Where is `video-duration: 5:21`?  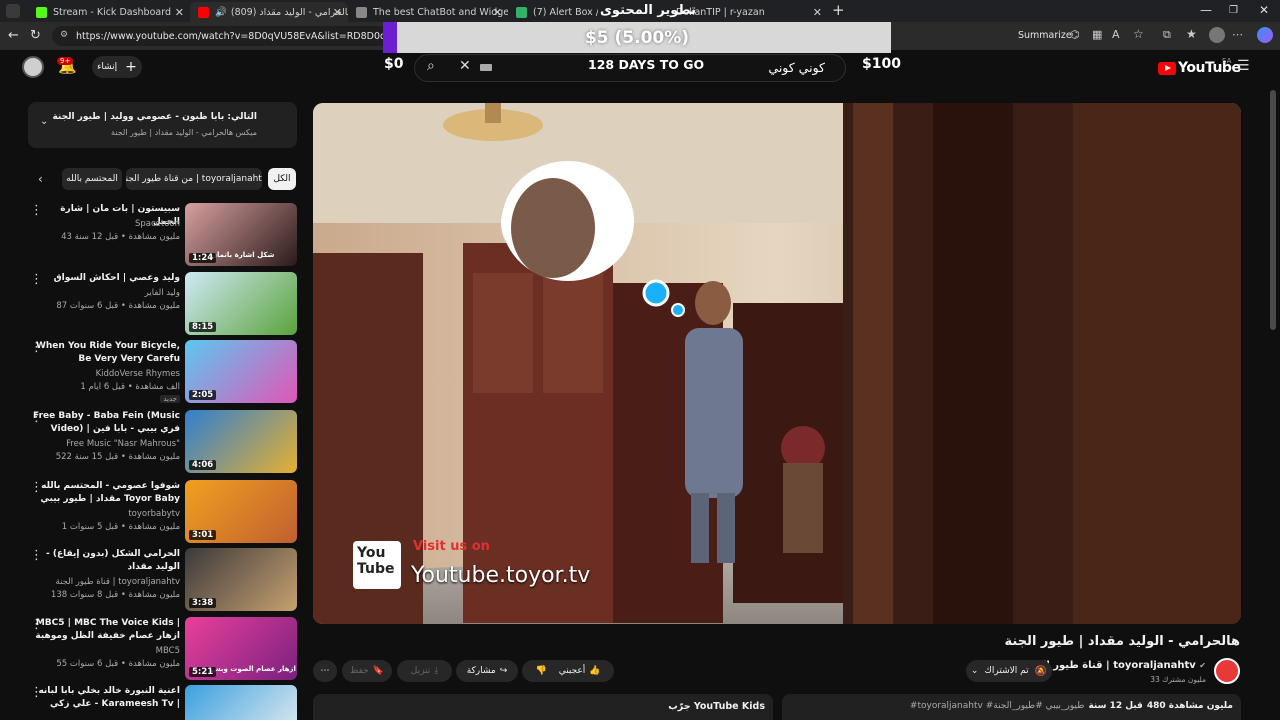
video-duration: 5:21 is located at coordinates (203, 672).